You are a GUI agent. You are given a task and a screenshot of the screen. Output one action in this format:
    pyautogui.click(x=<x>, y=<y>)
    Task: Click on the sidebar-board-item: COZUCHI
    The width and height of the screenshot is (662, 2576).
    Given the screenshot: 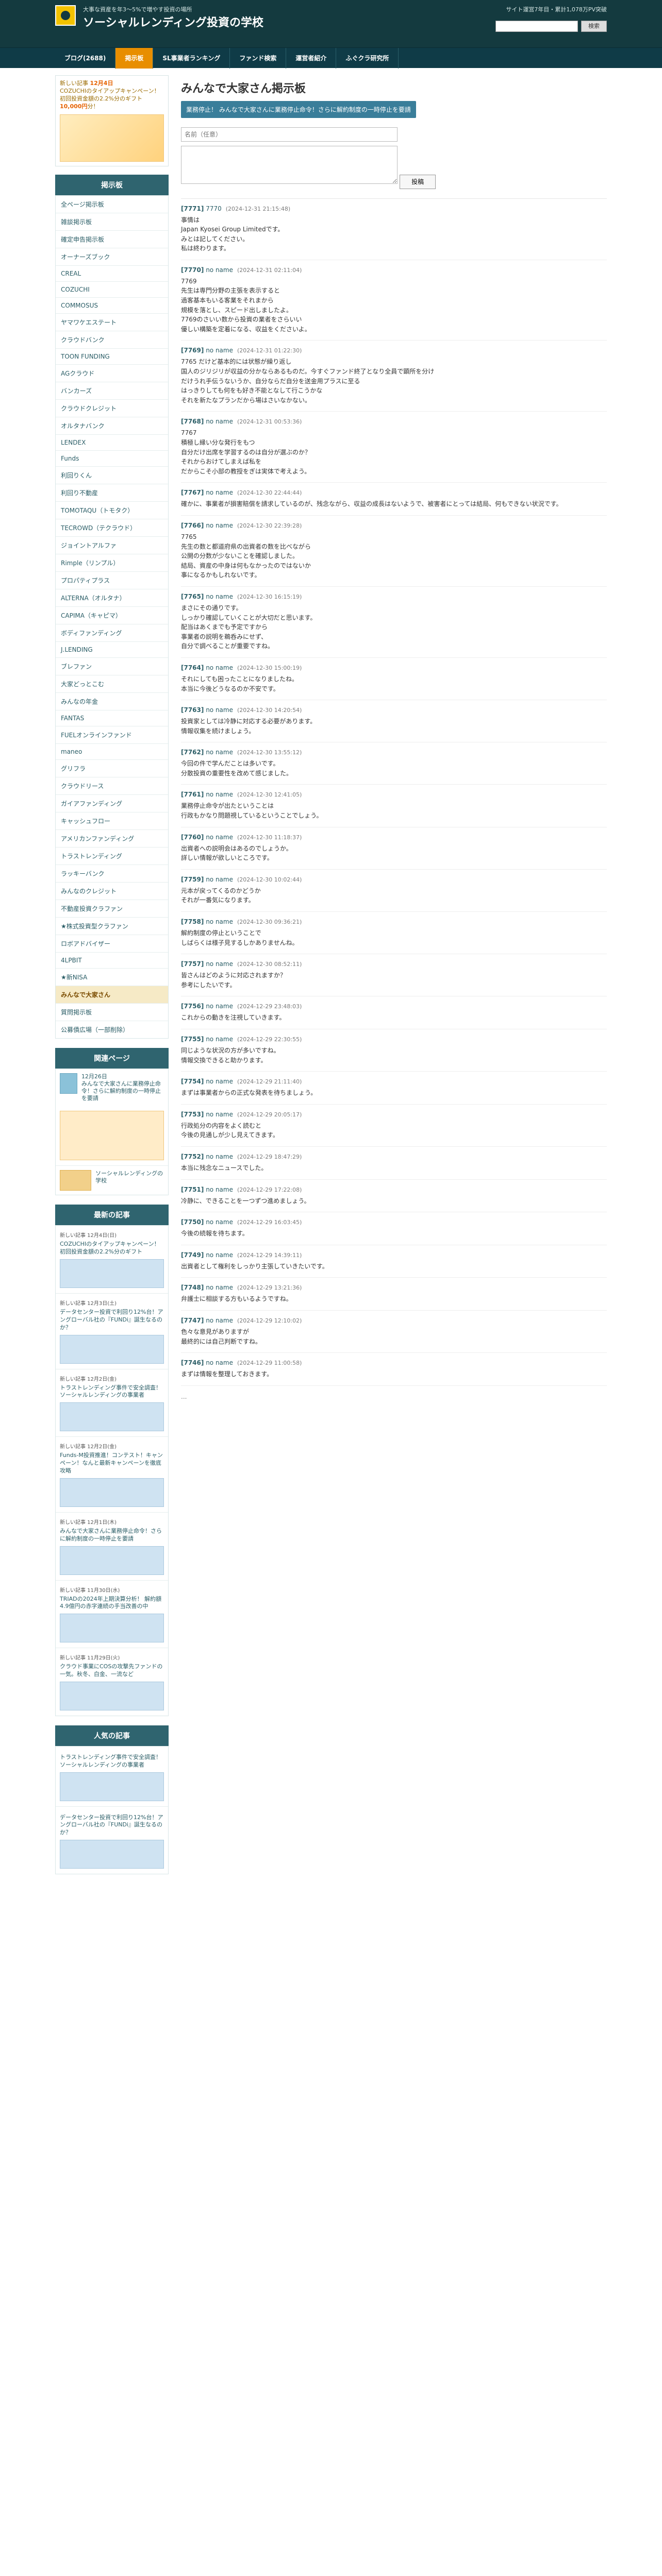 What is the action you would take?
    pyautogui.click(x=112, y=289)
    